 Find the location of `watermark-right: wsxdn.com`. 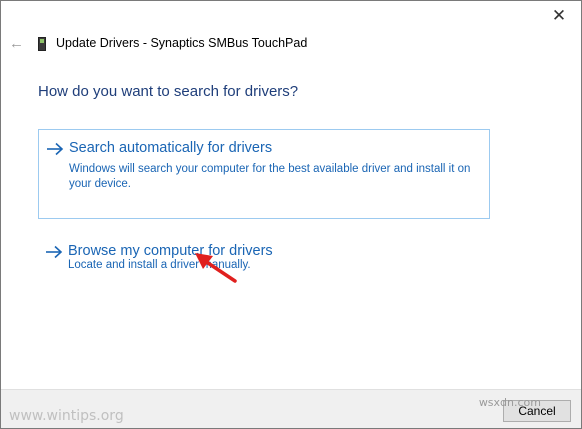

watermark-right: wsxdn.com is located at coordinates (509, 402).